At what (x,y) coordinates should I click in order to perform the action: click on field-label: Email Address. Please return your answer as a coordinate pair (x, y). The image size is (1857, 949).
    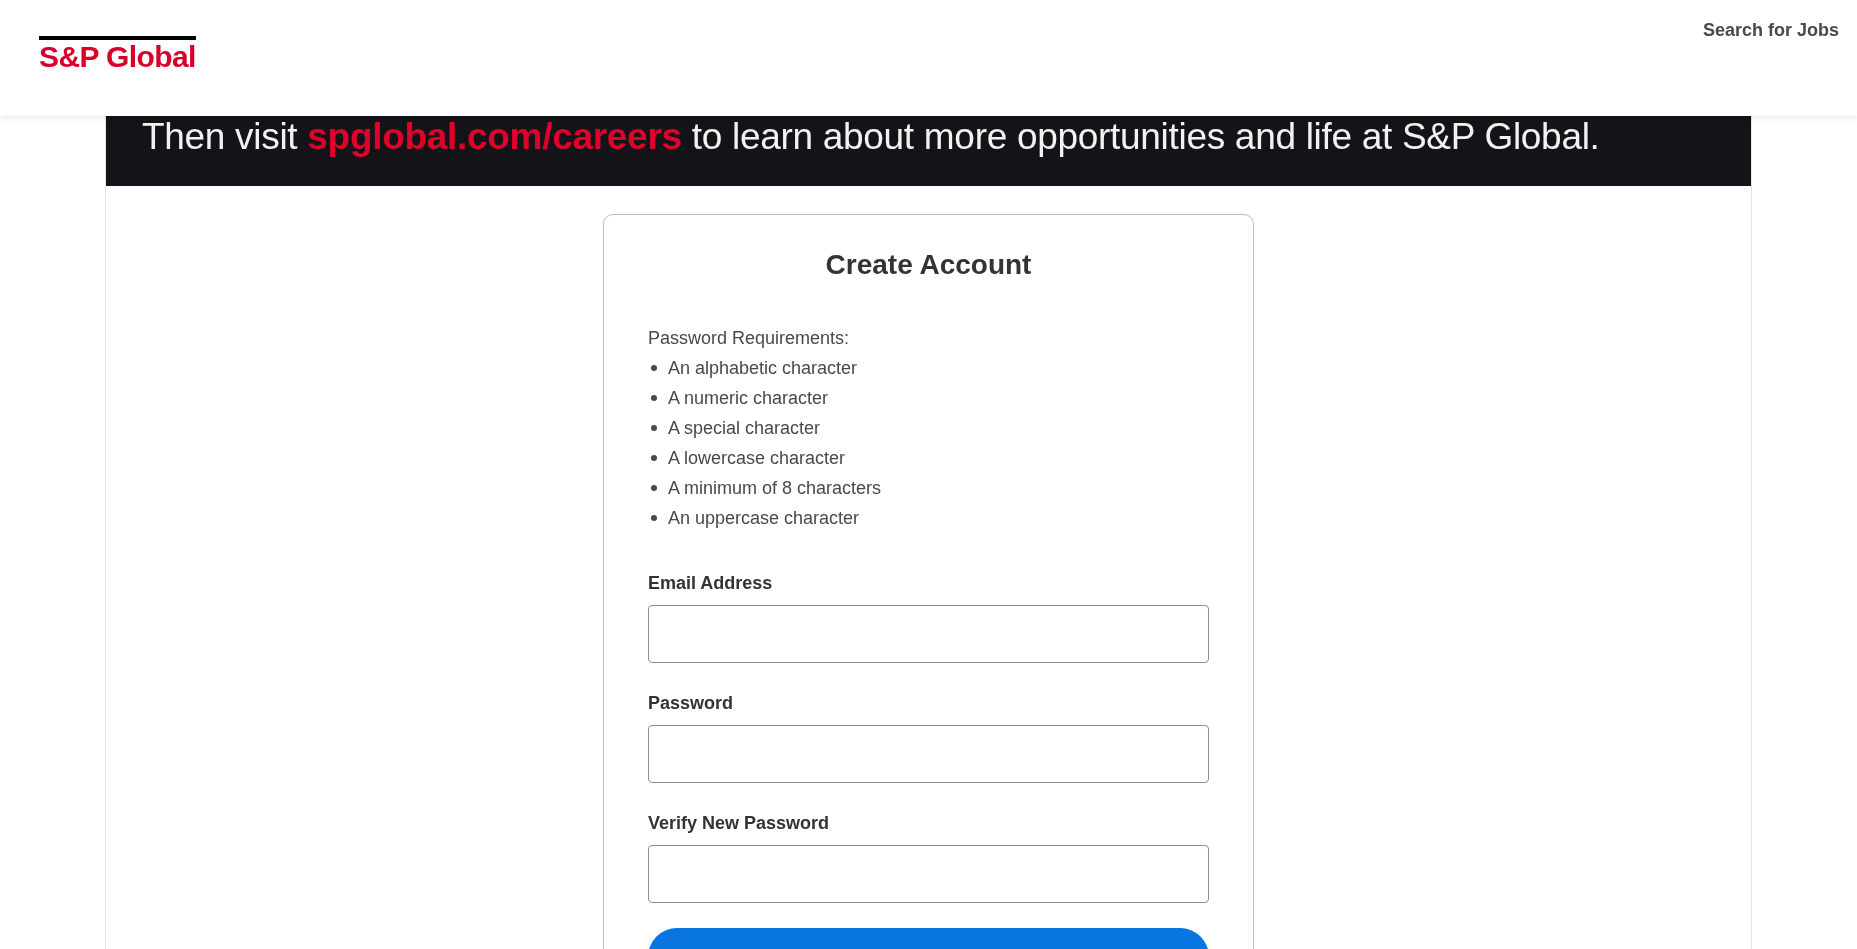
    Looking at the image, I should click on (711, 583).